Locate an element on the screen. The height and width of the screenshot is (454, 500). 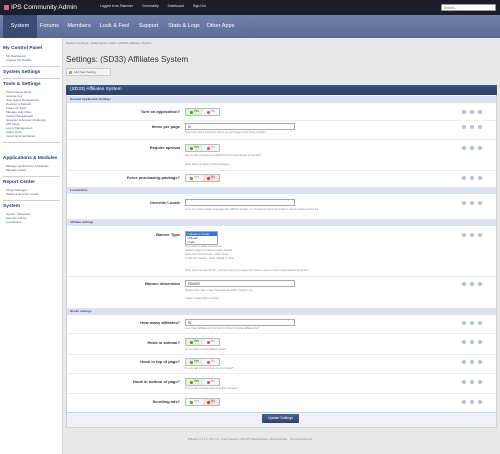
override-locale-input is located at coordinates (240, 202).